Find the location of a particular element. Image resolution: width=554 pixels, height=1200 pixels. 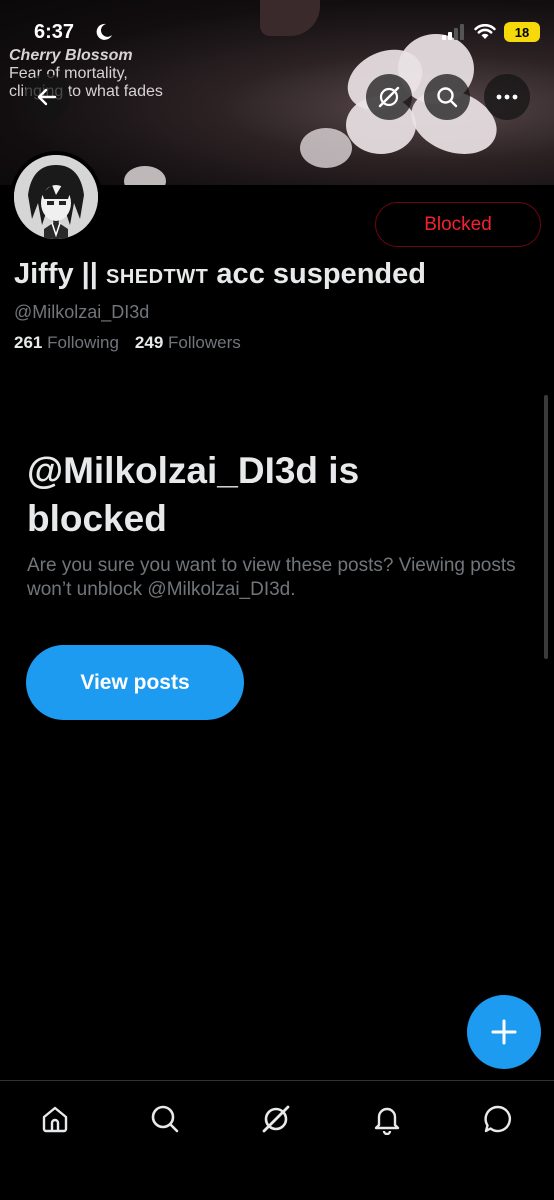

wifi-icon is located at coordinates (485, 31).